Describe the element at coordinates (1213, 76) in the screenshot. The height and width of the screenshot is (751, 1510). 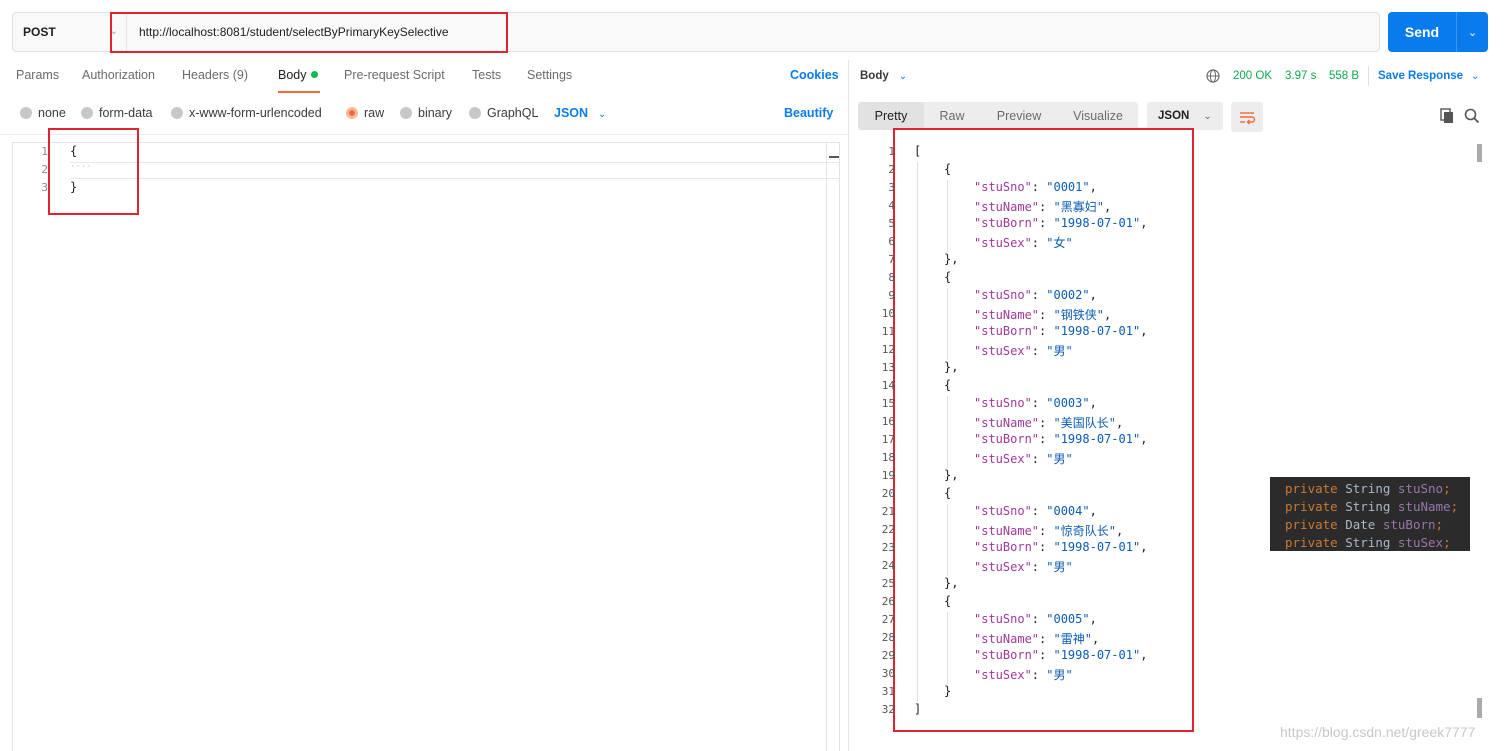
I see `globe-icon` at that location.